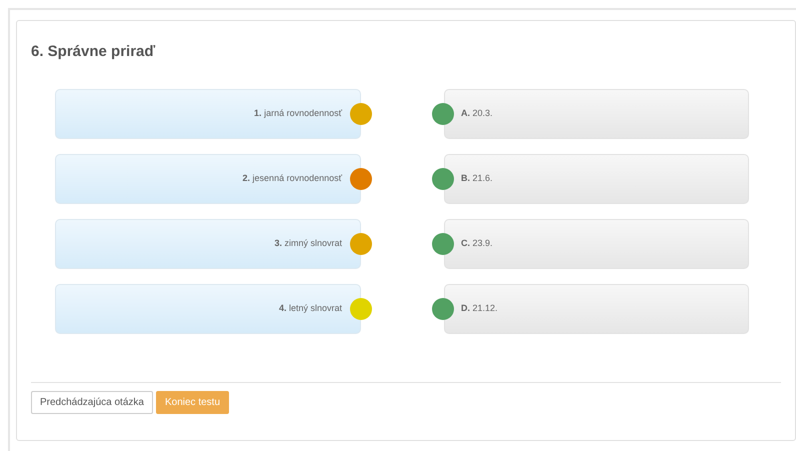 This screenshot has height=451, width=796. What do you see at coordinates (208, 179) in the screenshot?
I see `match-item: 2. jesenná rovnodennosť` at bounding box center [208, 179].